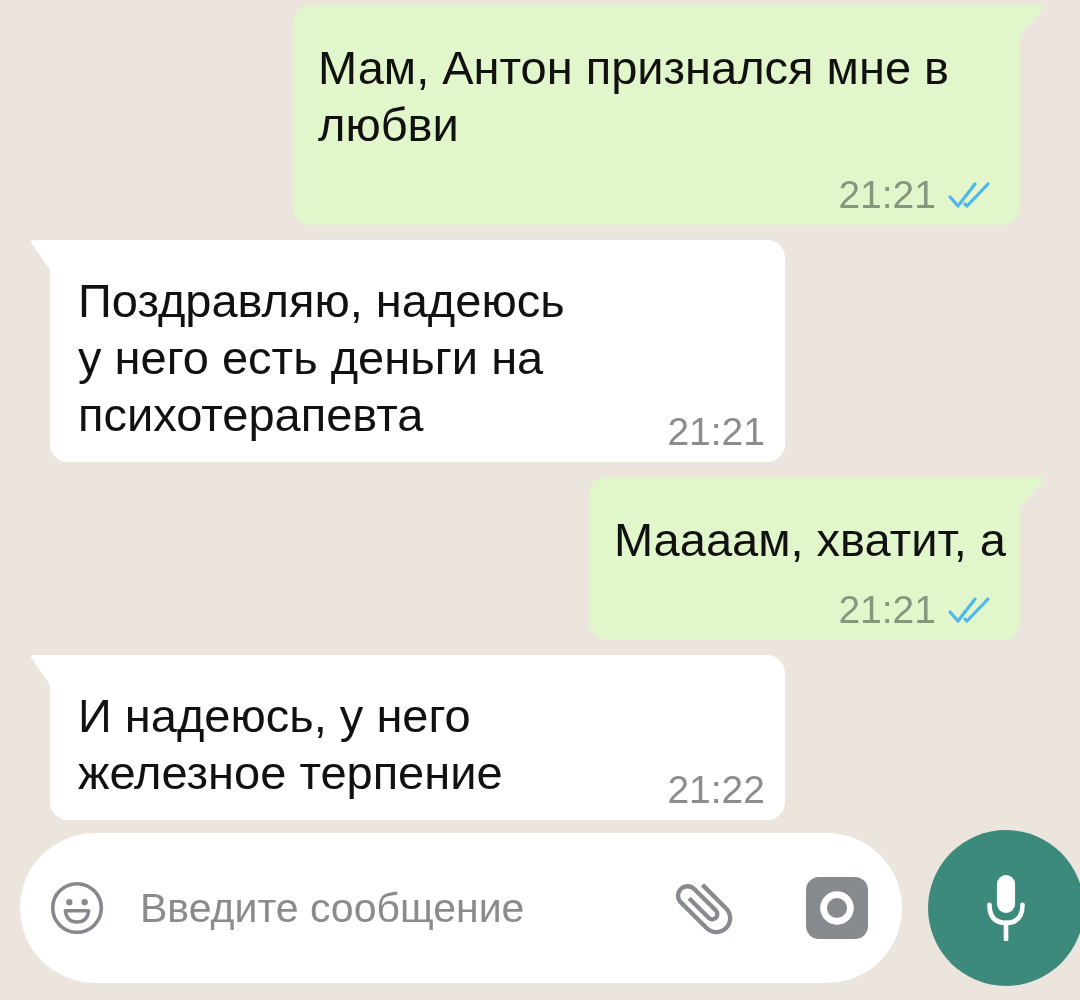 Image resolution: width=1080 pixels, height=1000 pixels. I want to click on message-text: Мам, Антон признался мне в любви, so click(634, 96).